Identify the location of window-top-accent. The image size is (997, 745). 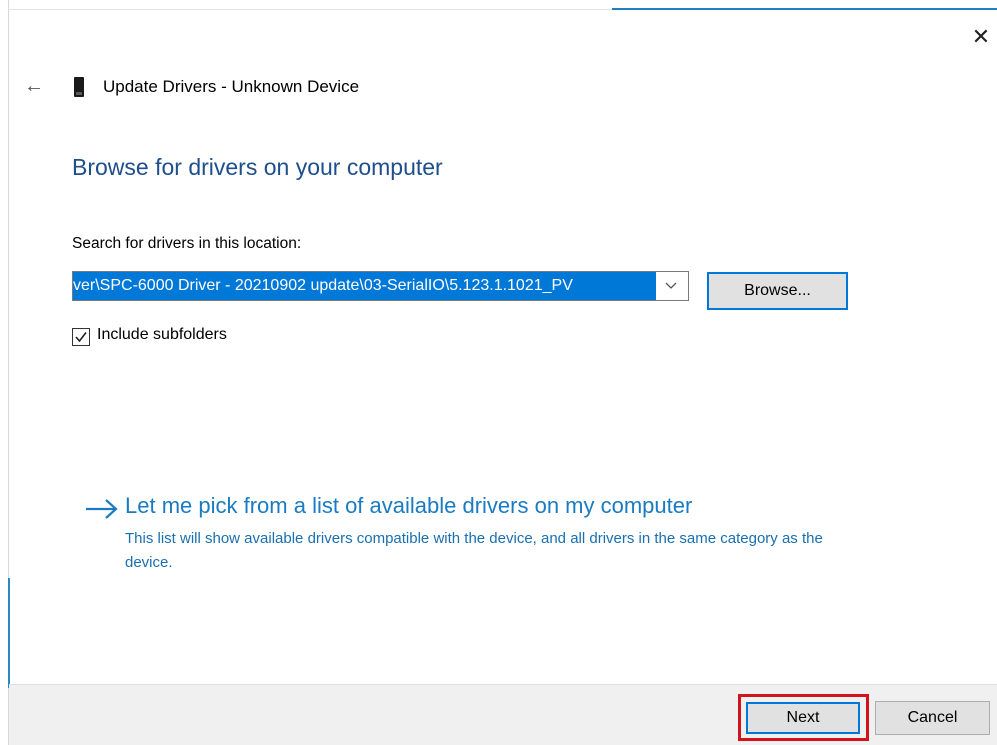
(804, 9).